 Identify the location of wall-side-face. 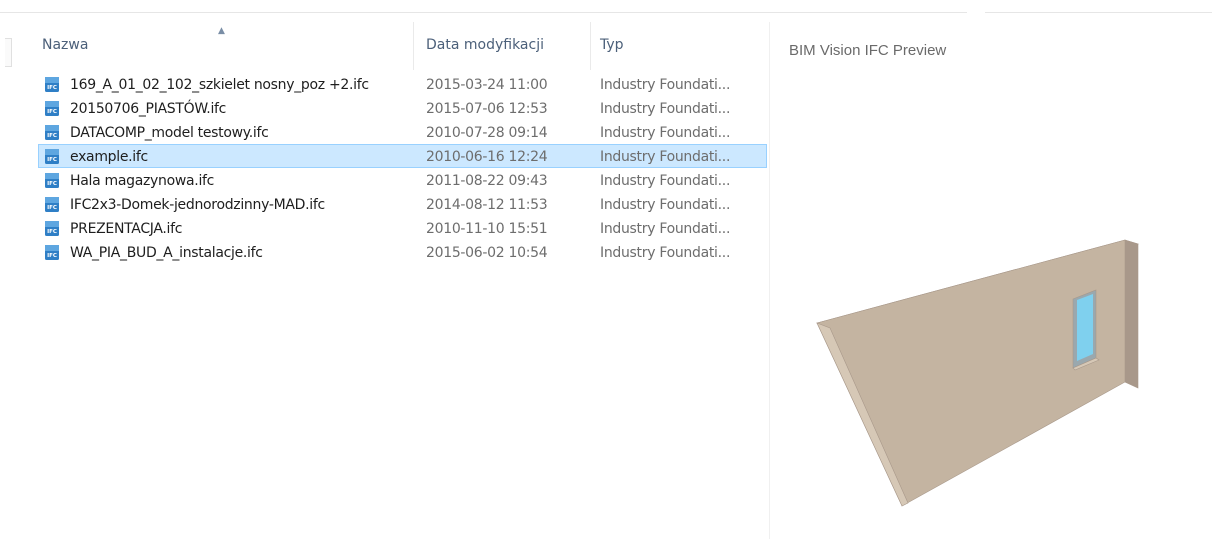
(1131, 314).